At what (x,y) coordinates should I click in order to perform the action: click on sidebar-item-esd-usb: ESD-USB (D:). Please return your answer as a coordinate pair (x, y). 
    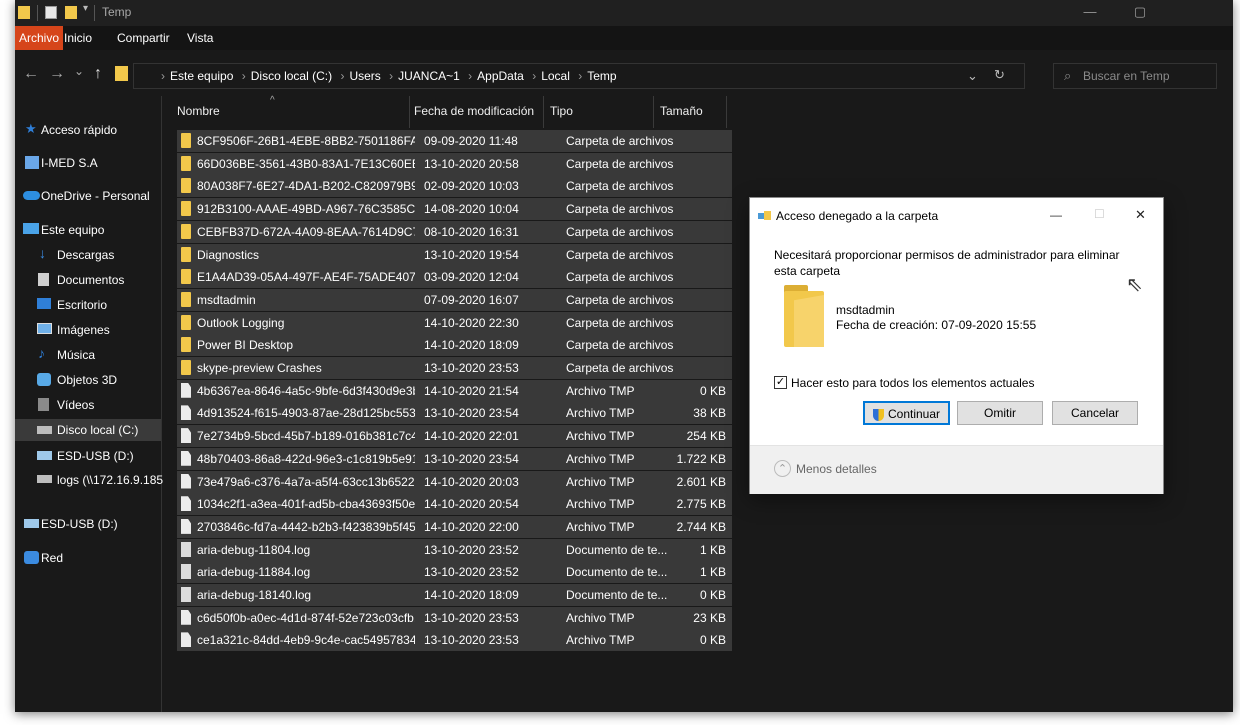
    Looking at the image, I should click on (88, 456).